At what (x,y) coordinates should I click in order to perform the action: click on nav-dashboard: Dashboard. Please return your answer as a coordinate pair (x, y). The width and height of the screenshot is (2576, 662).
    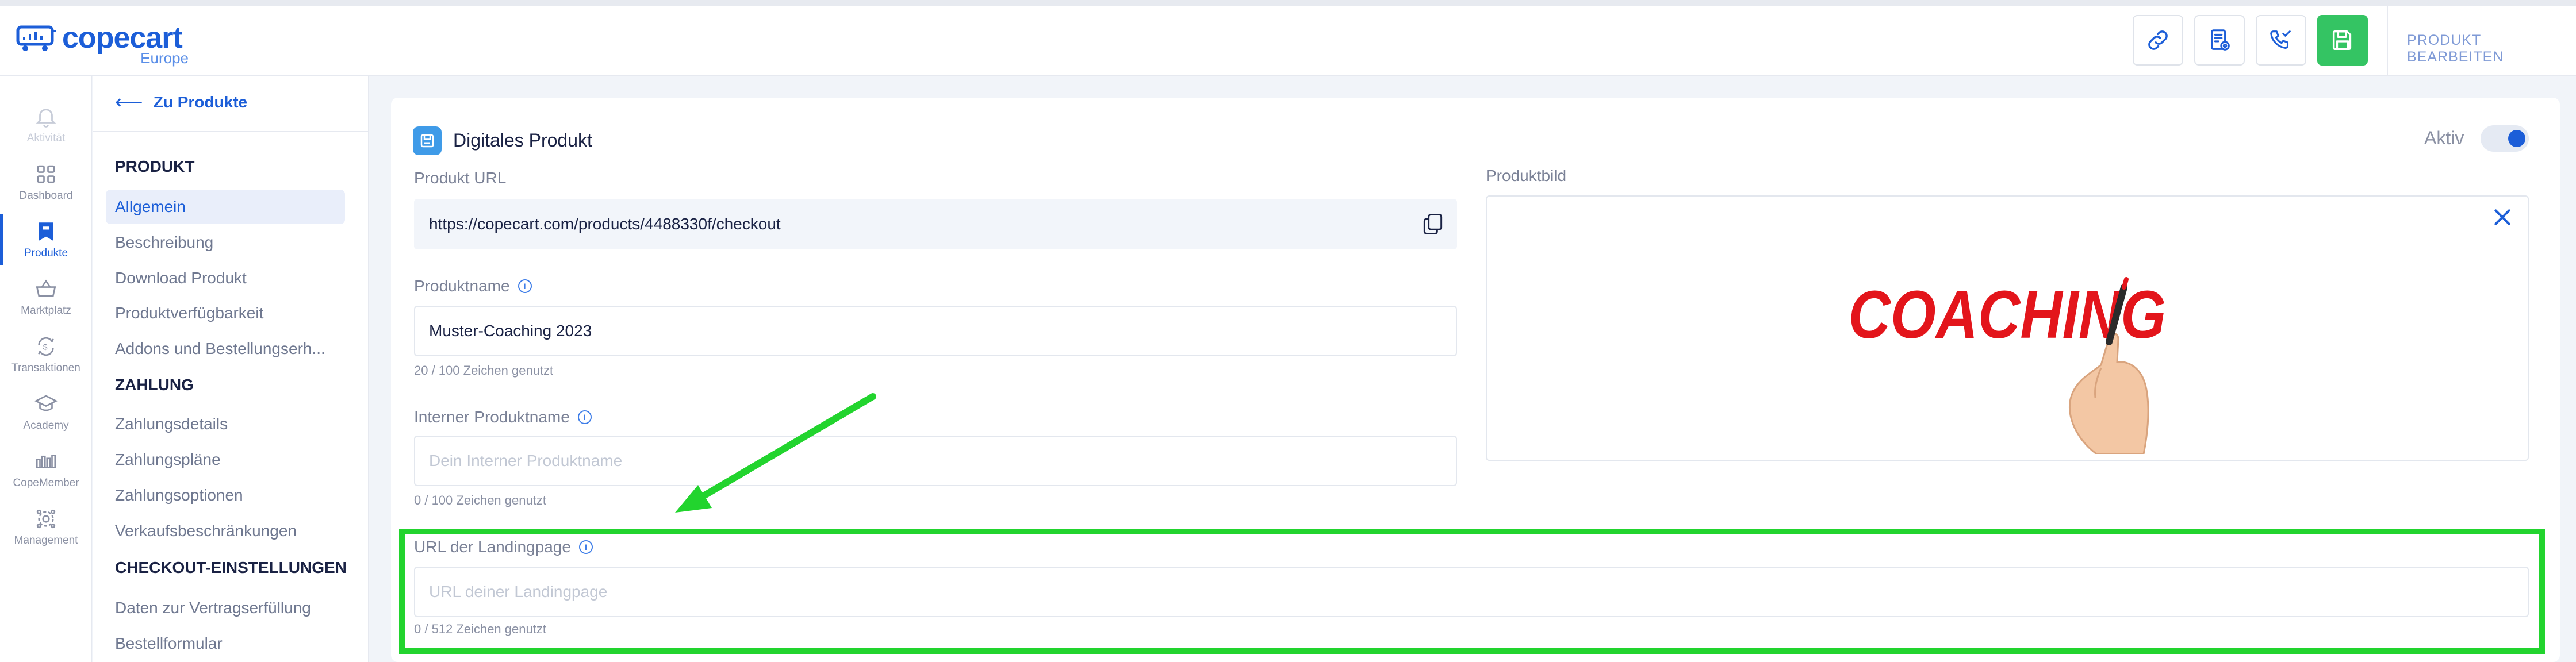
    Looking at the image, I should click on (46, 182).